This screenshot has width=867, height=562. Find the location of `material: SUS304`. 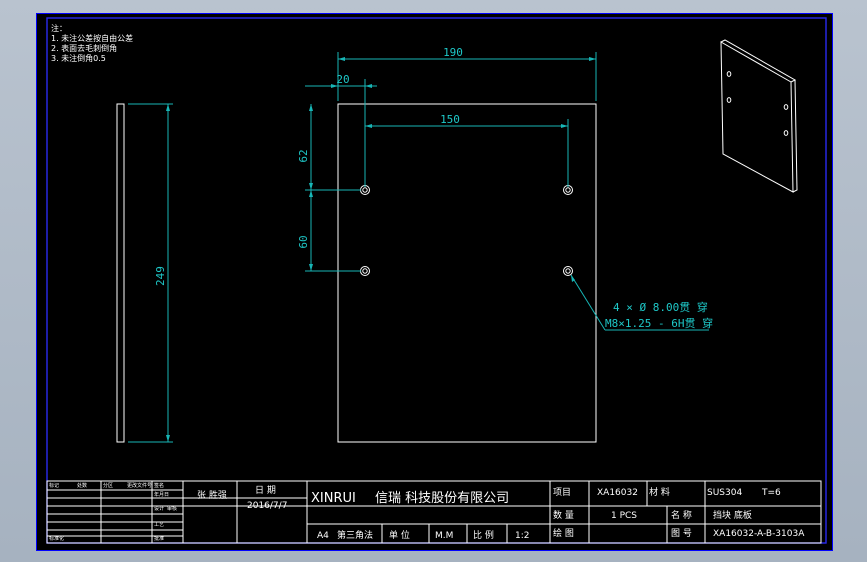

material: SUS304 is located at coordinates (724, 493).